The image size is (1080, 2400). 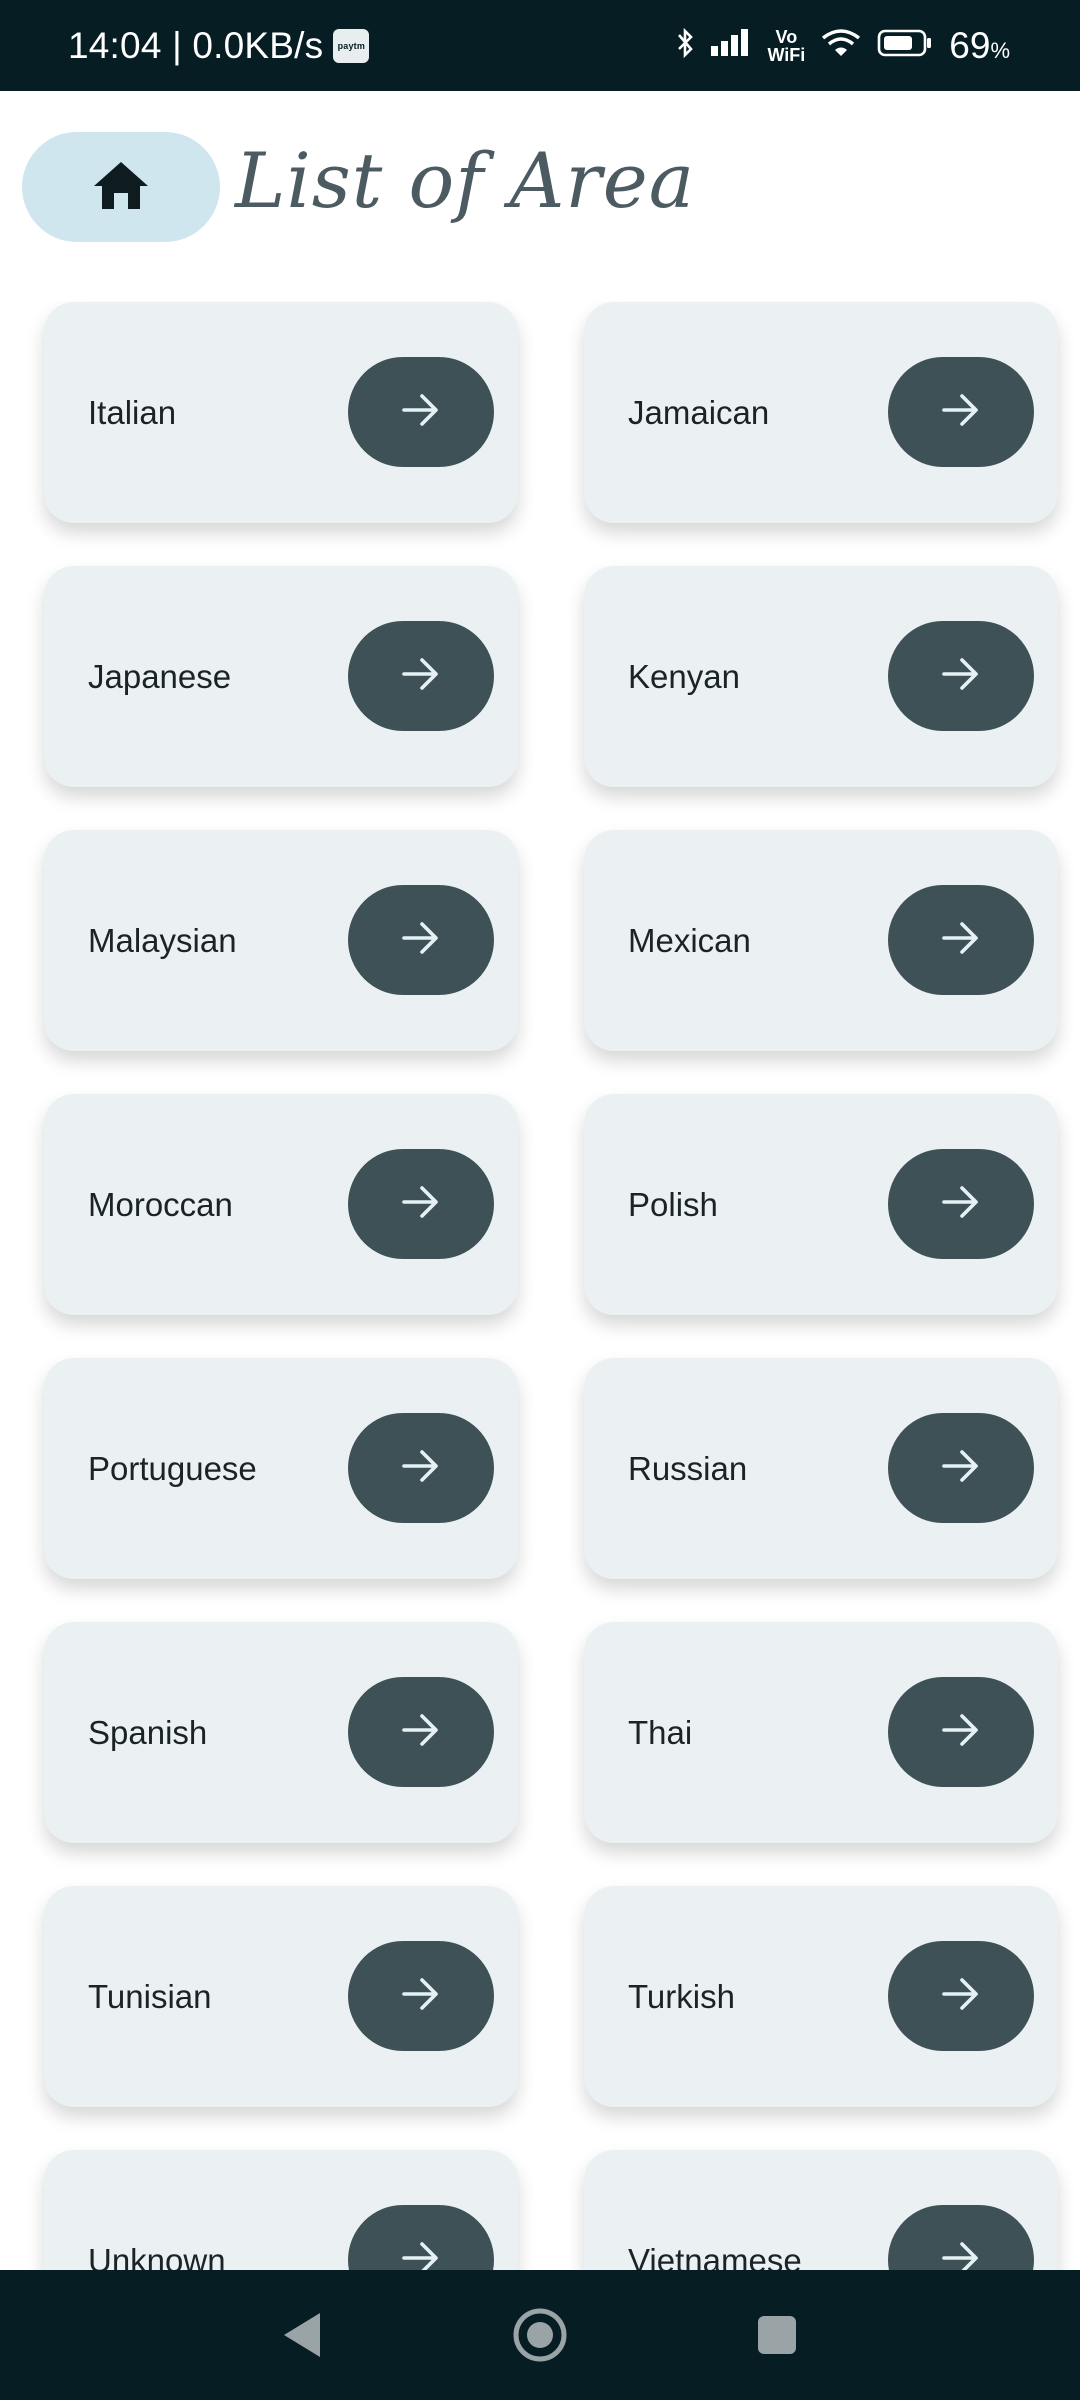 I want to click on area-name: Moroccan, so click(x=160, y=1204).